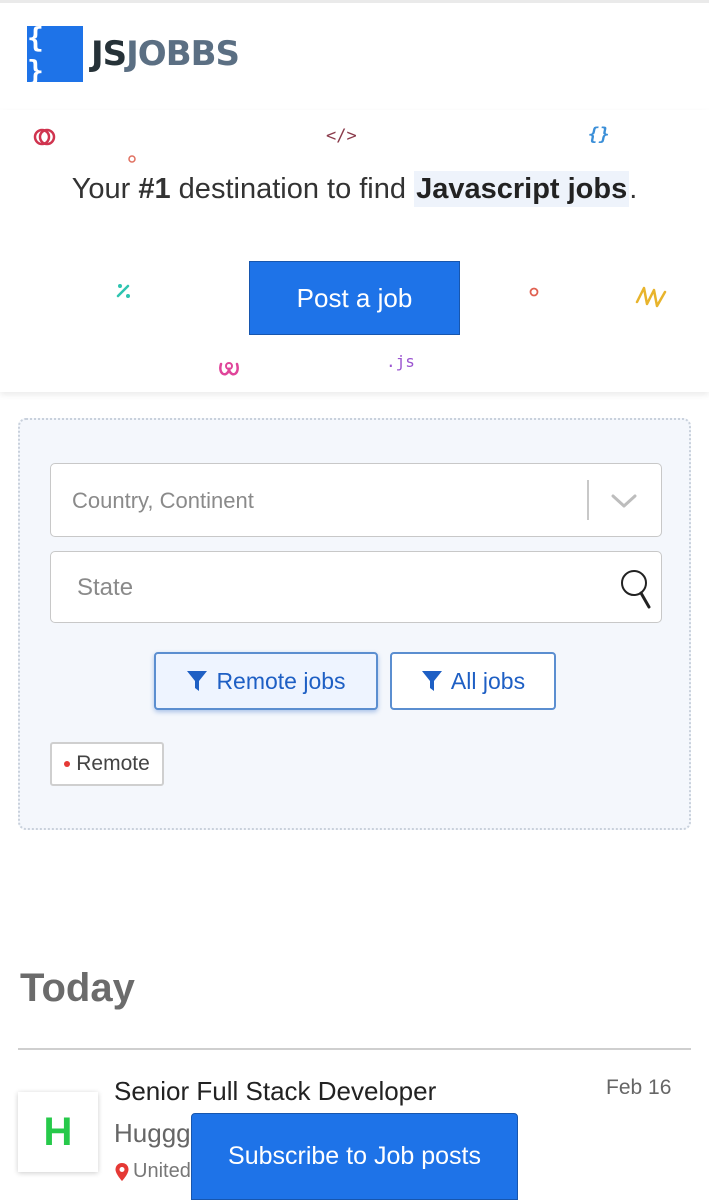  What do you see at coordinates (281, 680) in the screenshot?
I see `remote-jobs-label: Remote jobs` at bounding box center [281, 680].